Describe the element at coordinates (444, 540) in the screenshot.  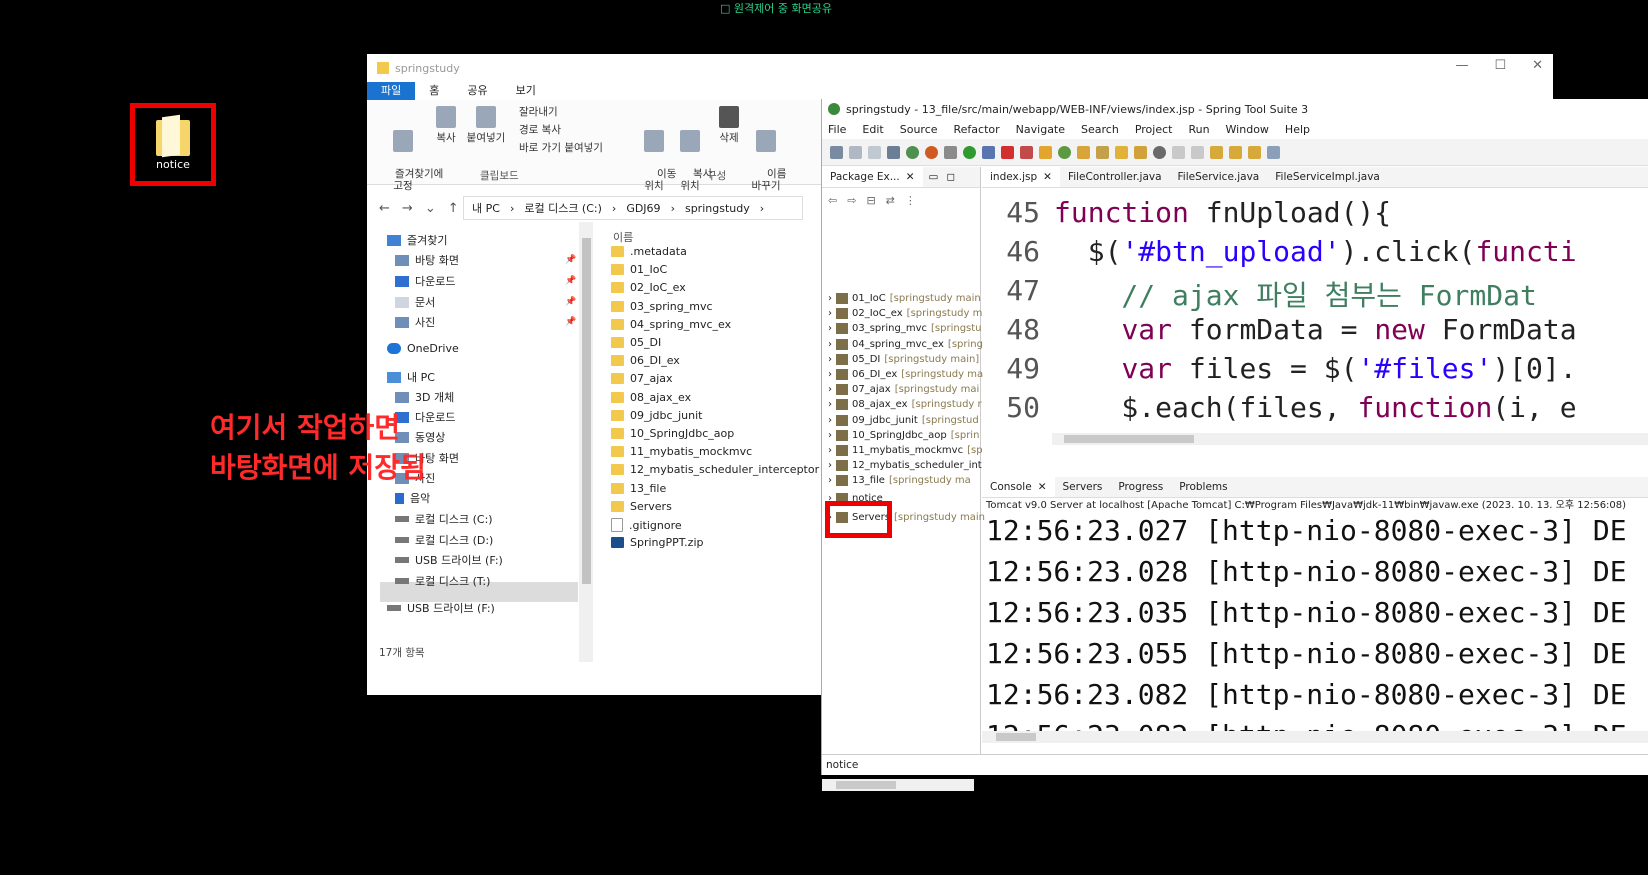
I see `nav-d-drive: 로컬 디스크 (D:)` at that location.